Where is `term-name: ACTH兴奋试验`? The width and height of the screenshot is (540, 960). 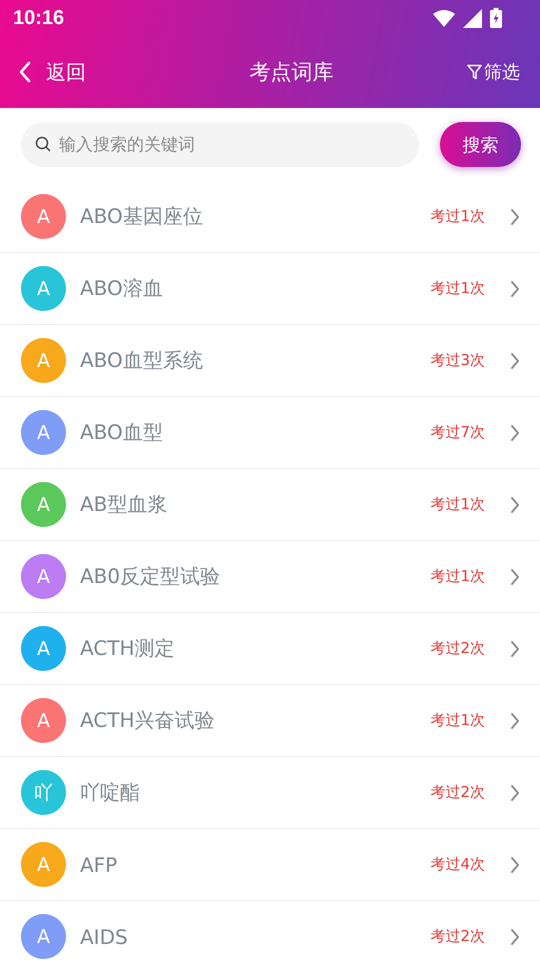
term-name: ACTH兴奋试验 is located at coordinates (148, 720).